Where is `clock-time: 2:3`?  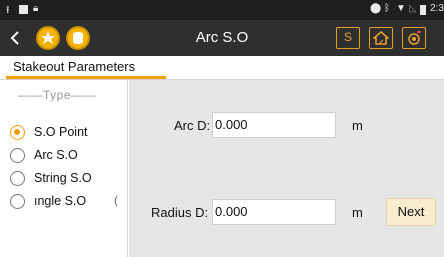
clock-time: 2:3 is located at coordinates (437, 8).